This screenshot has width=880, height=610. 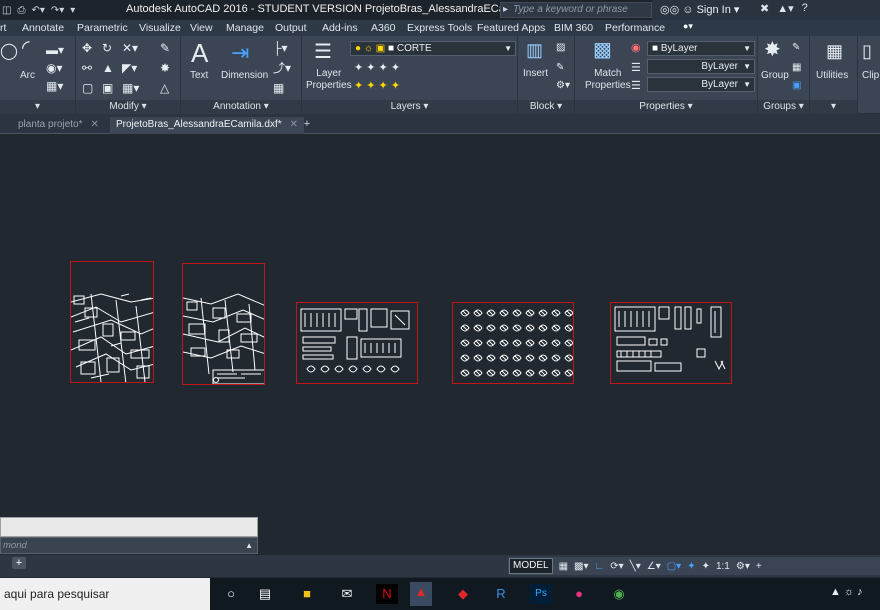 I want to click on exchange-apps-icon: ✖, so click(x=764, y=8).